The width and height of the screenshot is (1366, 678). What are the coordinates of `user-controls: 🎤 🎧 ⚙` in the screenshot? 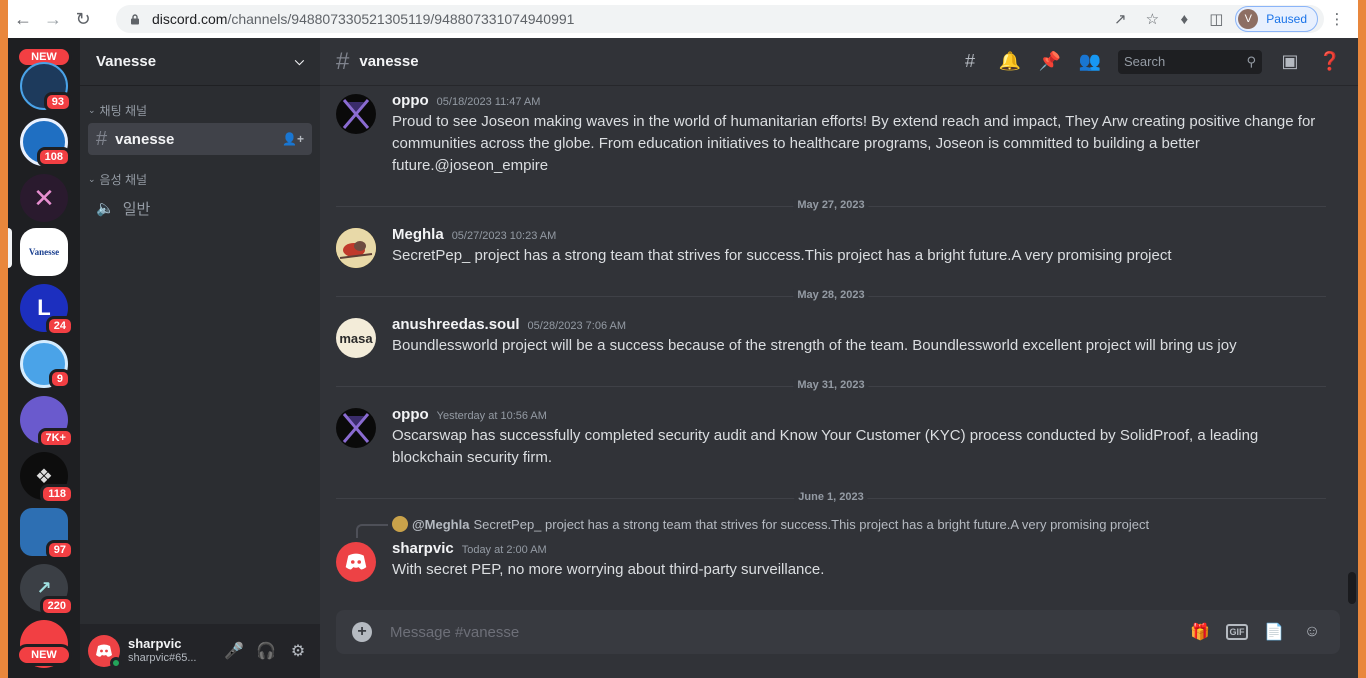 It's located at (266, 651).